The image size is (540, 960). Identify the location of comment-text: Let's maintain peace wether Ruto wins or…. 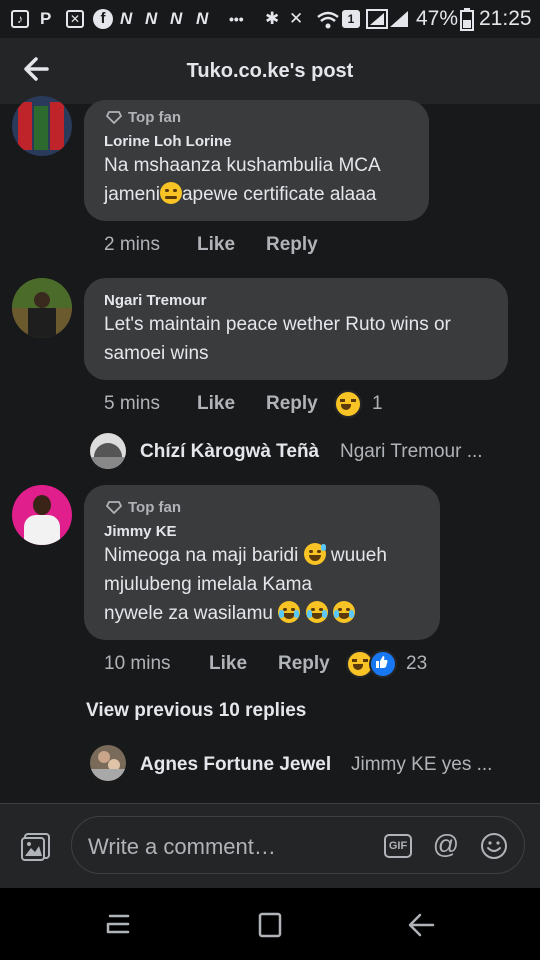
(277, 339).